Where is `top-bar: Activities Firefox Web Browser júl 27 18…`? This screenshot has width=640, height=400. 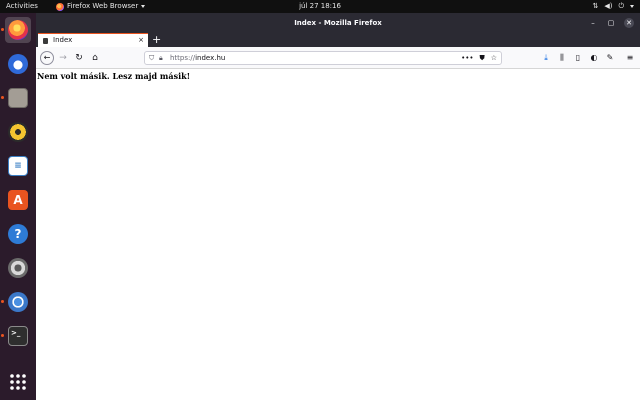 top-bar: Activities Firefox Web Browser júl 27 18… is located at coordinates (320, 6).